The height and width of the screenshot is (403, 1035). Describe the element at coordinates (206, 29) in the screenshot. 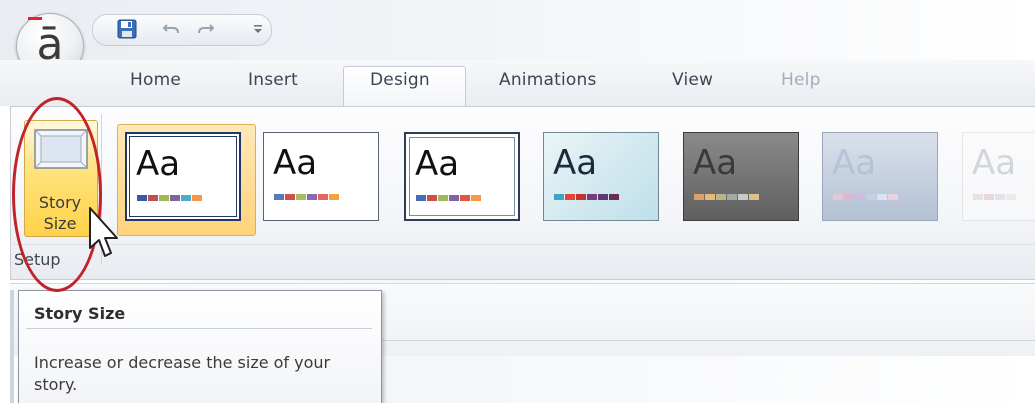

I see `redo-icon` at that location.